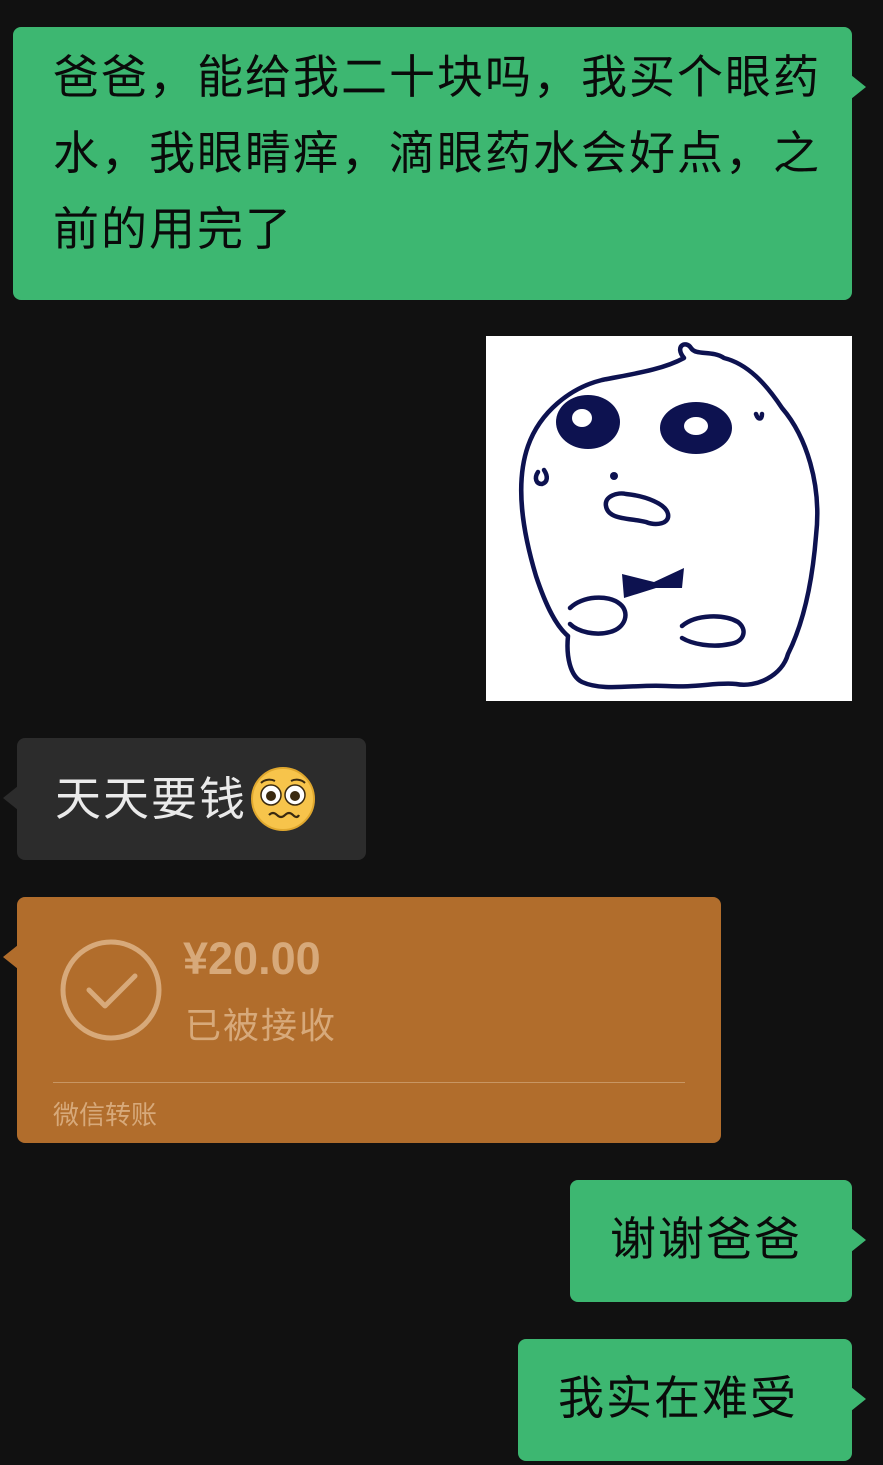 The width and height of the screenshot is (883, 1465). What do you see at coordinates (111, 990) in the screenshot?
I see `check-circle-icon` at bounding box center [111, 990].